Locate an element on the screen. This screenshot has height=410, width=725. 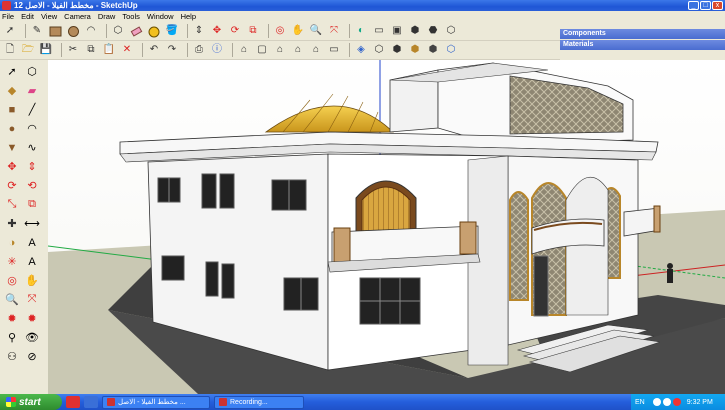
pan-hand-icon: ✋ is located at coordinates (298, 31).